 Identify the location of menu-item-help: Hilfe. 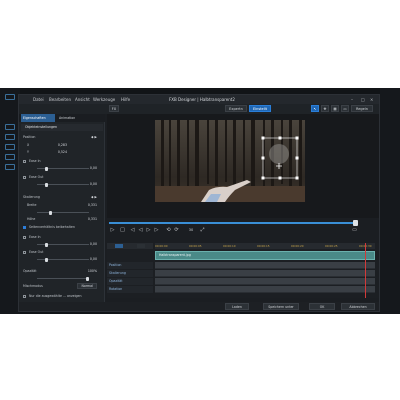
(125, 99).